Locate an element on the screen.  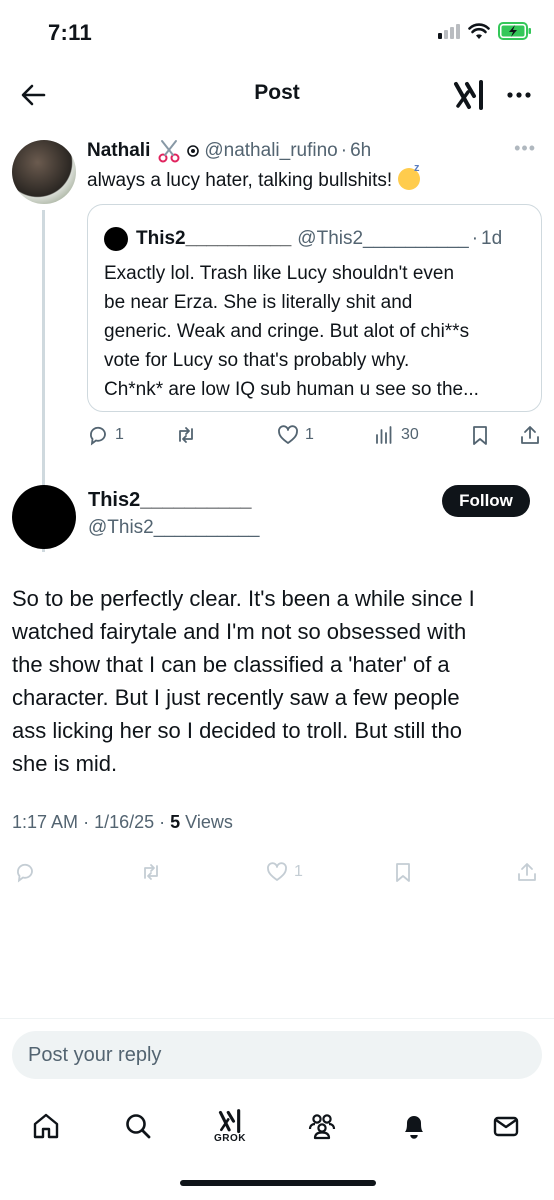
battery-charging-icon is located at coordinates (514, 31).